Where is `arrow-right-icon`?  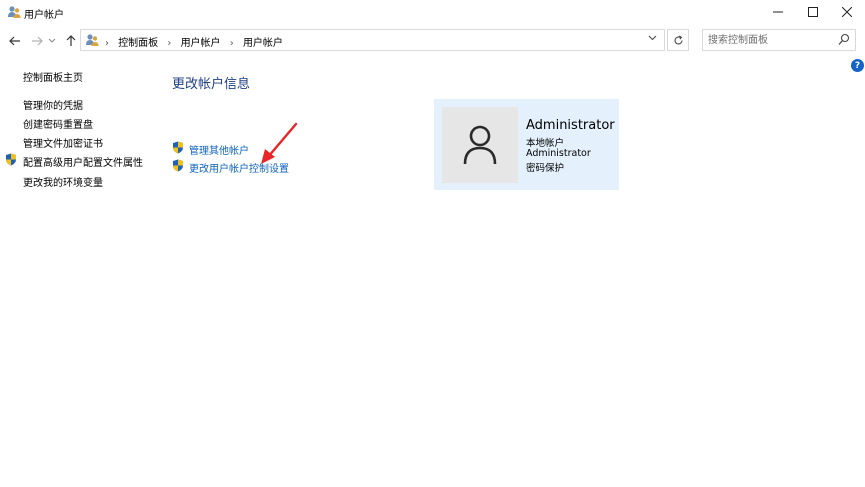
arrow-right-icon is located at coordinates (37, 41).